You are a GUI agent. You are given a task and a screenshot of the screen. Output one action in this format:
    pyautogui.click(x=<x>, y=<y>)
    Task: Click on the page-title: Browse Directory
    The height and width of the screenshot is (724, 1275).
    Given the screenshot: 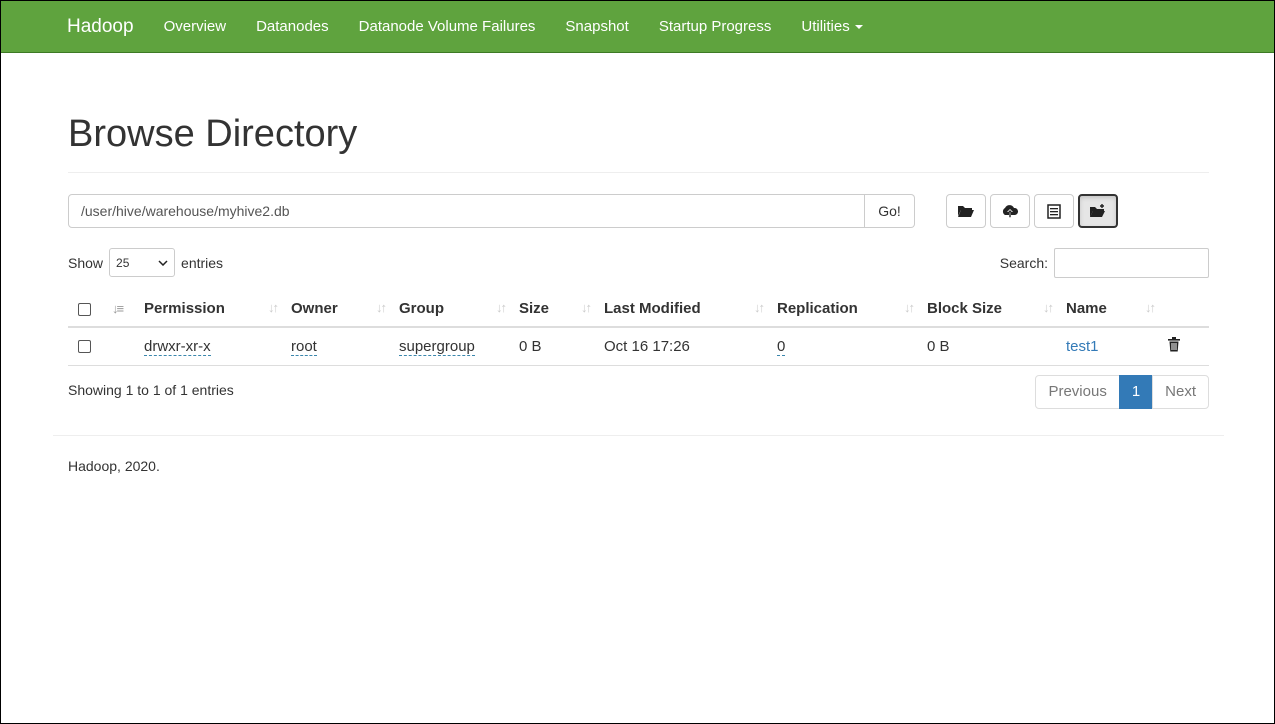 What is the action you would take?
    pyautogui.click(x=213, y=134)
    